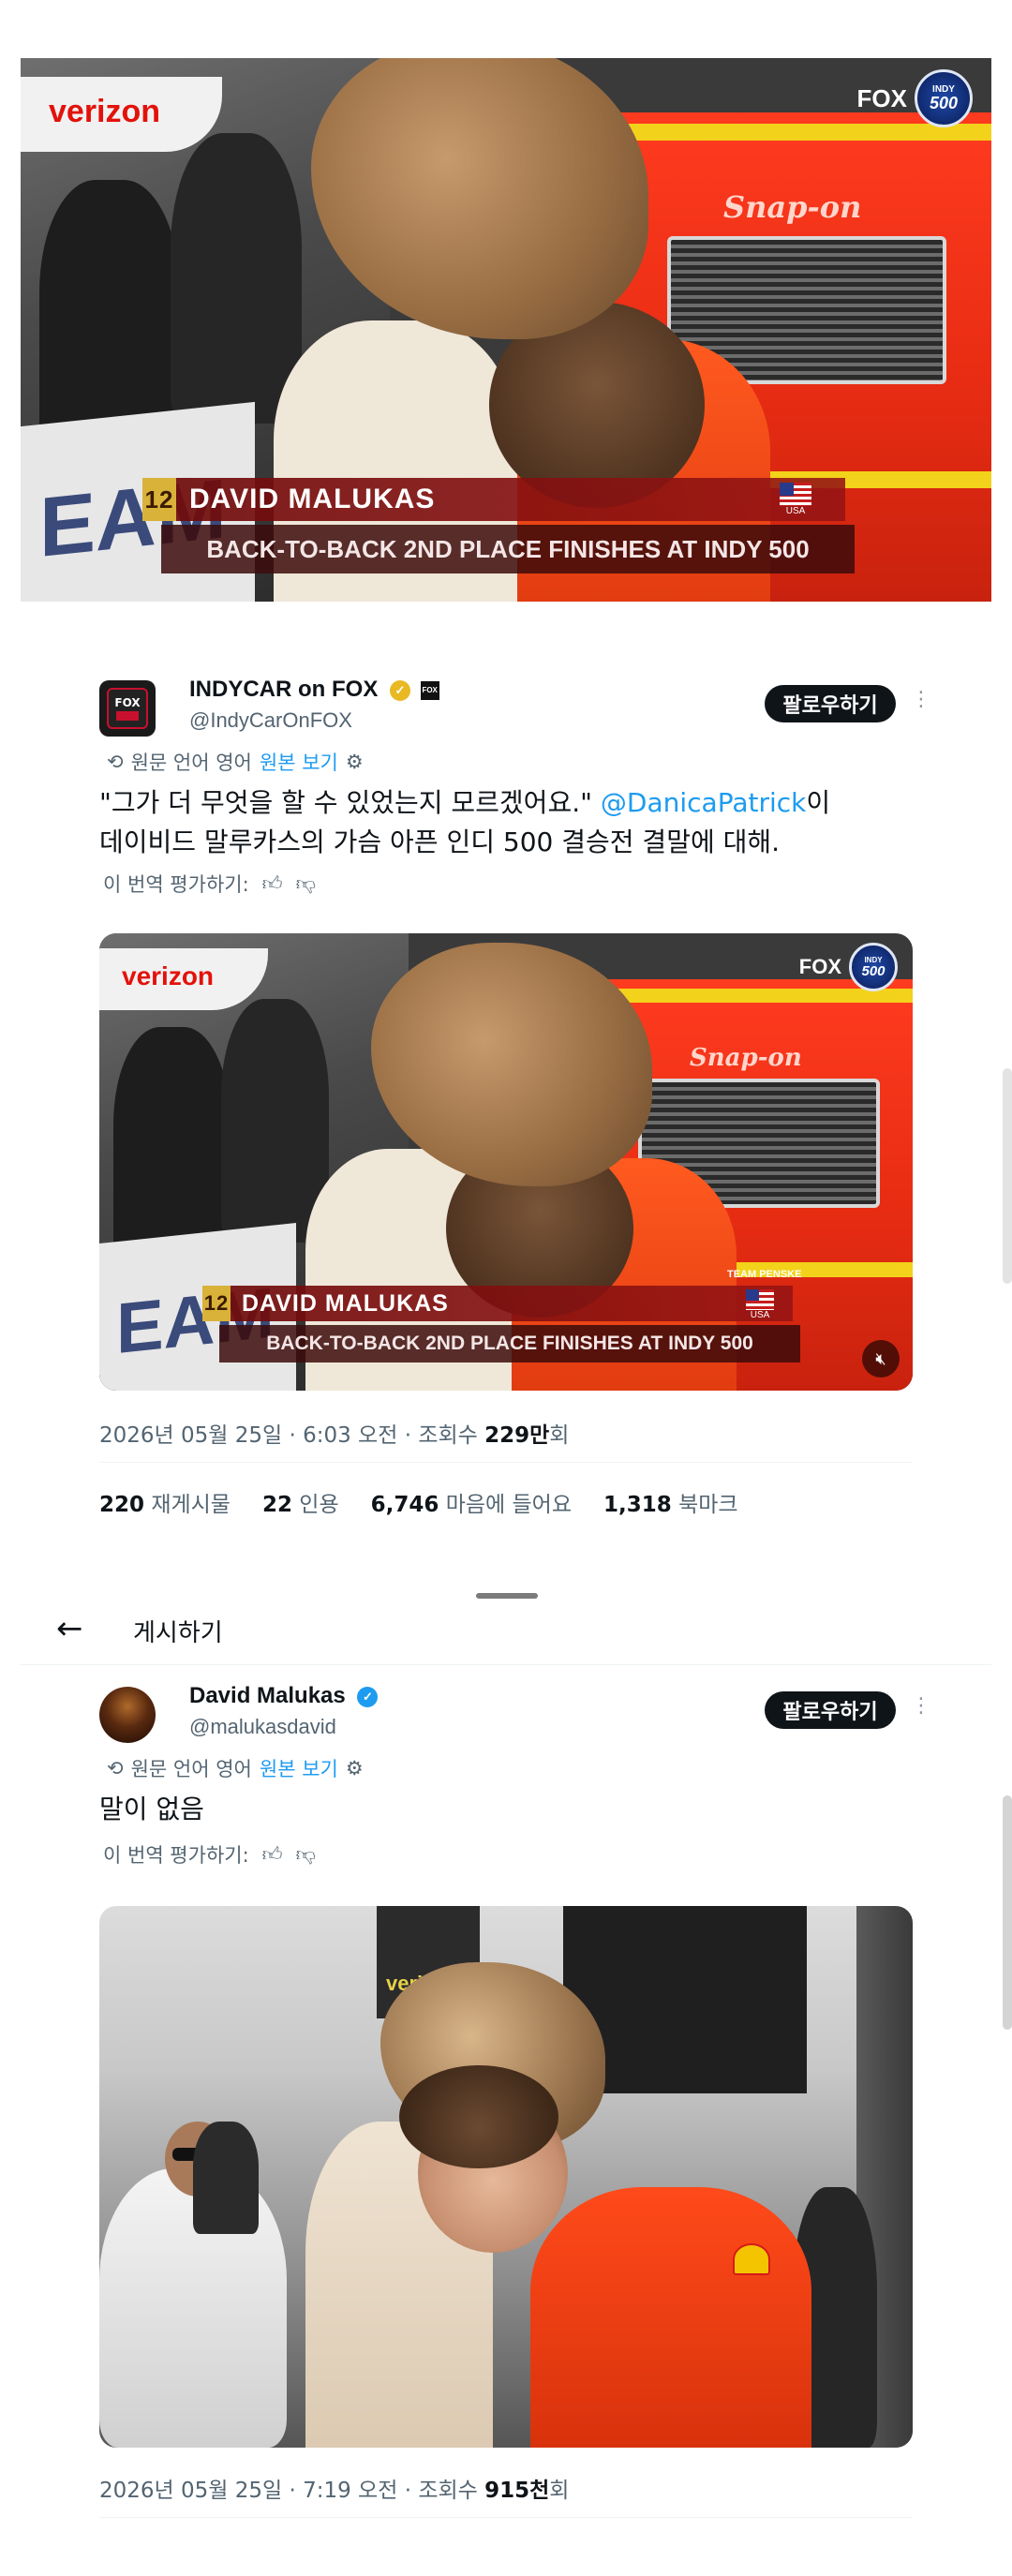 The width and height of the screenshot is (1012, 2576). I want to click on page-title: 게시하기, so click(178, 1633).